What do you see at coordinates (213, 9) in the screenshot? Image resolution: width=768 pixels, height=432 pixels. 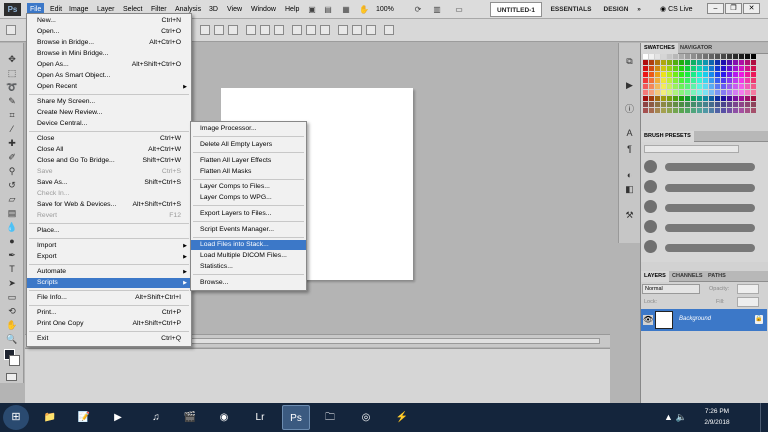 I see `menu-3d: 3D` at bounding box center [213, 9].